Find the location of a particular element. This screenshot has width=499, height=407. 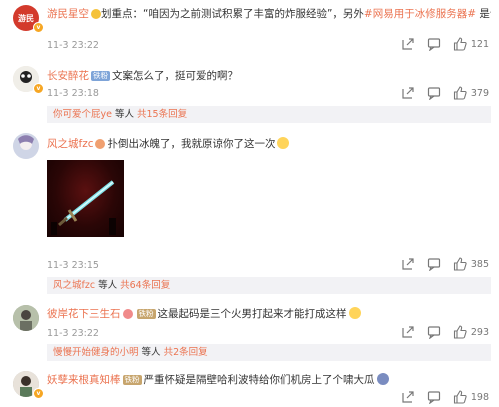

comment-image is located at coordinates (85, 198).